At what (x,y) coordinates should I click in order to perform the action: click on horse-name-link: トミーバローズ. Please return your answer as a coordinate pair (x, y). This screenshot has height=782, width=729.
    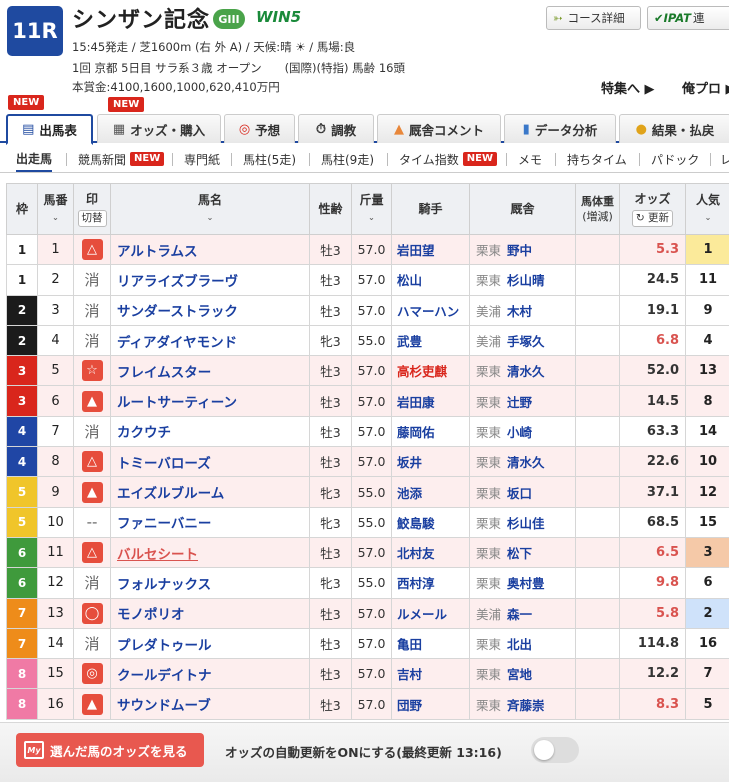
    Looking at the image, I should click on (210, 462).